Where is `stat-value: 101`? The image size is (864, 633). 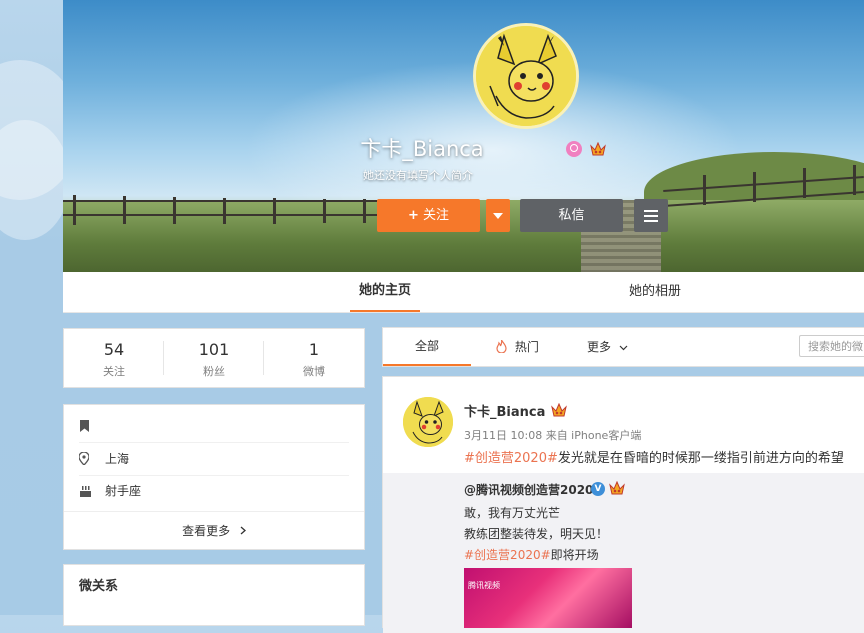
stat-value: 101 is located at coordinates (214, 349).